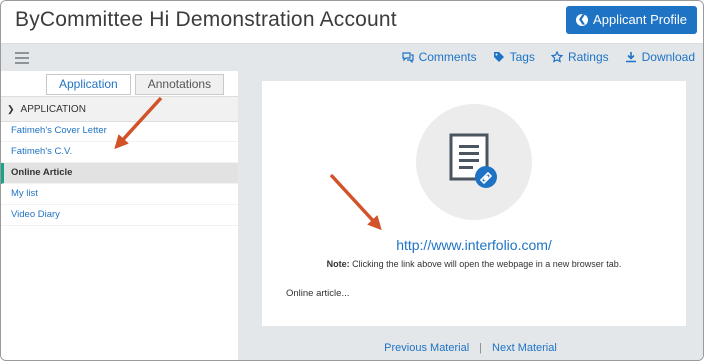  What do you see at coordinates (582, 20) in the screenshot?
I see `arrow-left-circle-icon: ❮` at bounding box center [582, 20].